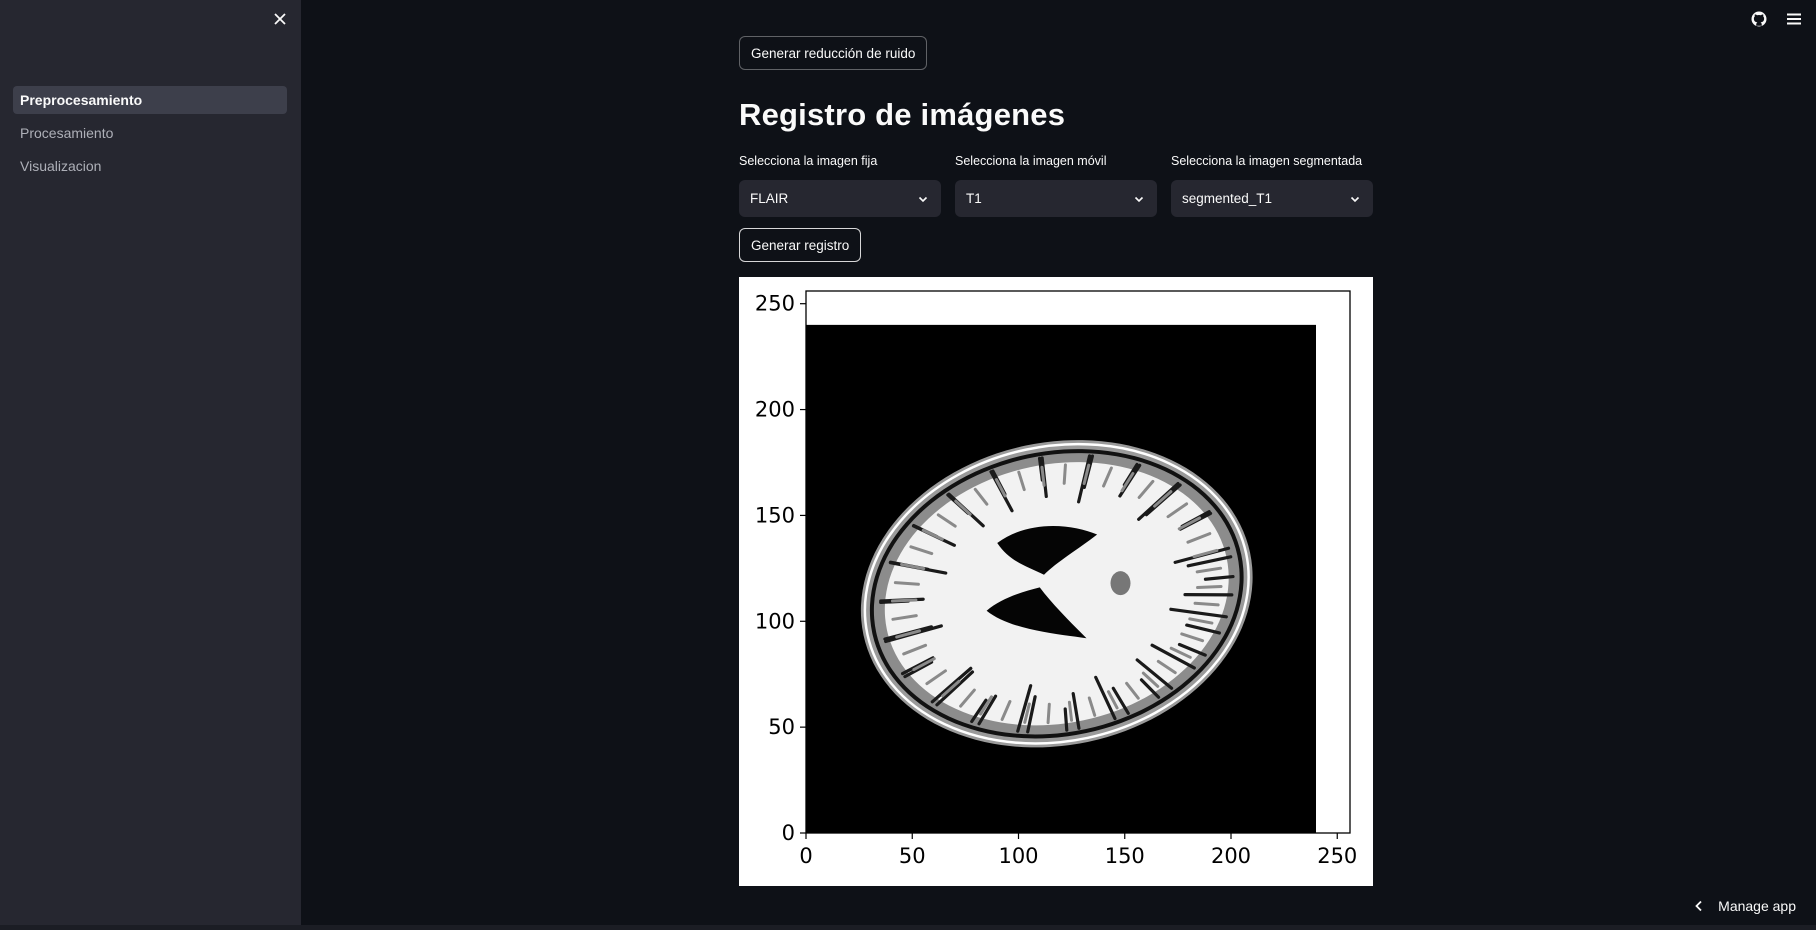 The image size is (1816, 930). Describe the element at coordinates (1018, 856) in the screenshot. I see `x-tick-label: 100` at that location.